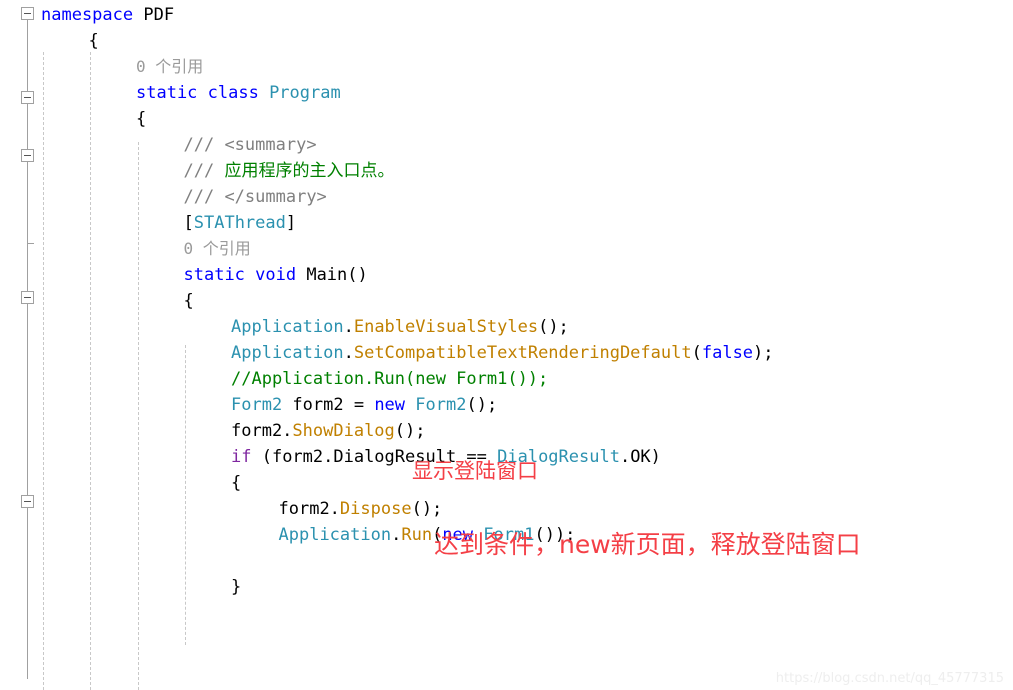  I want to click on code-token-mth: Run, so click(417, 535).